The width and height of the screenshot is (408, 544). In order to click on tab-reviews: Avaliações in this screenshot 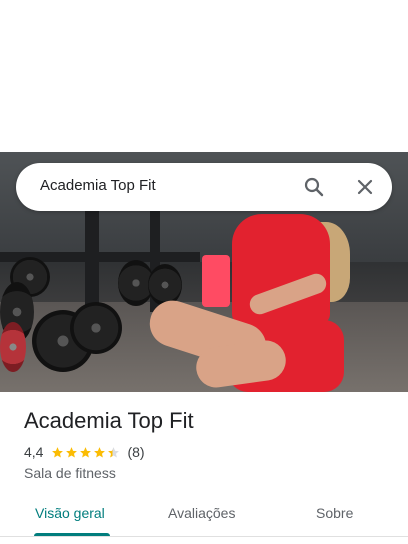, I will do `click(201, 513)`.